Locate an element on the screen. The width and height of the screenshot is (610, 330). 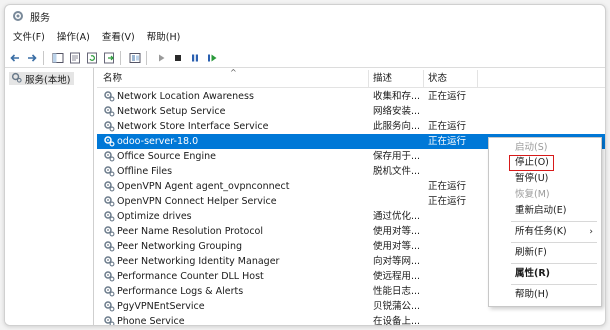
column-header-status: 状态 is located at coordinates (437, 78).